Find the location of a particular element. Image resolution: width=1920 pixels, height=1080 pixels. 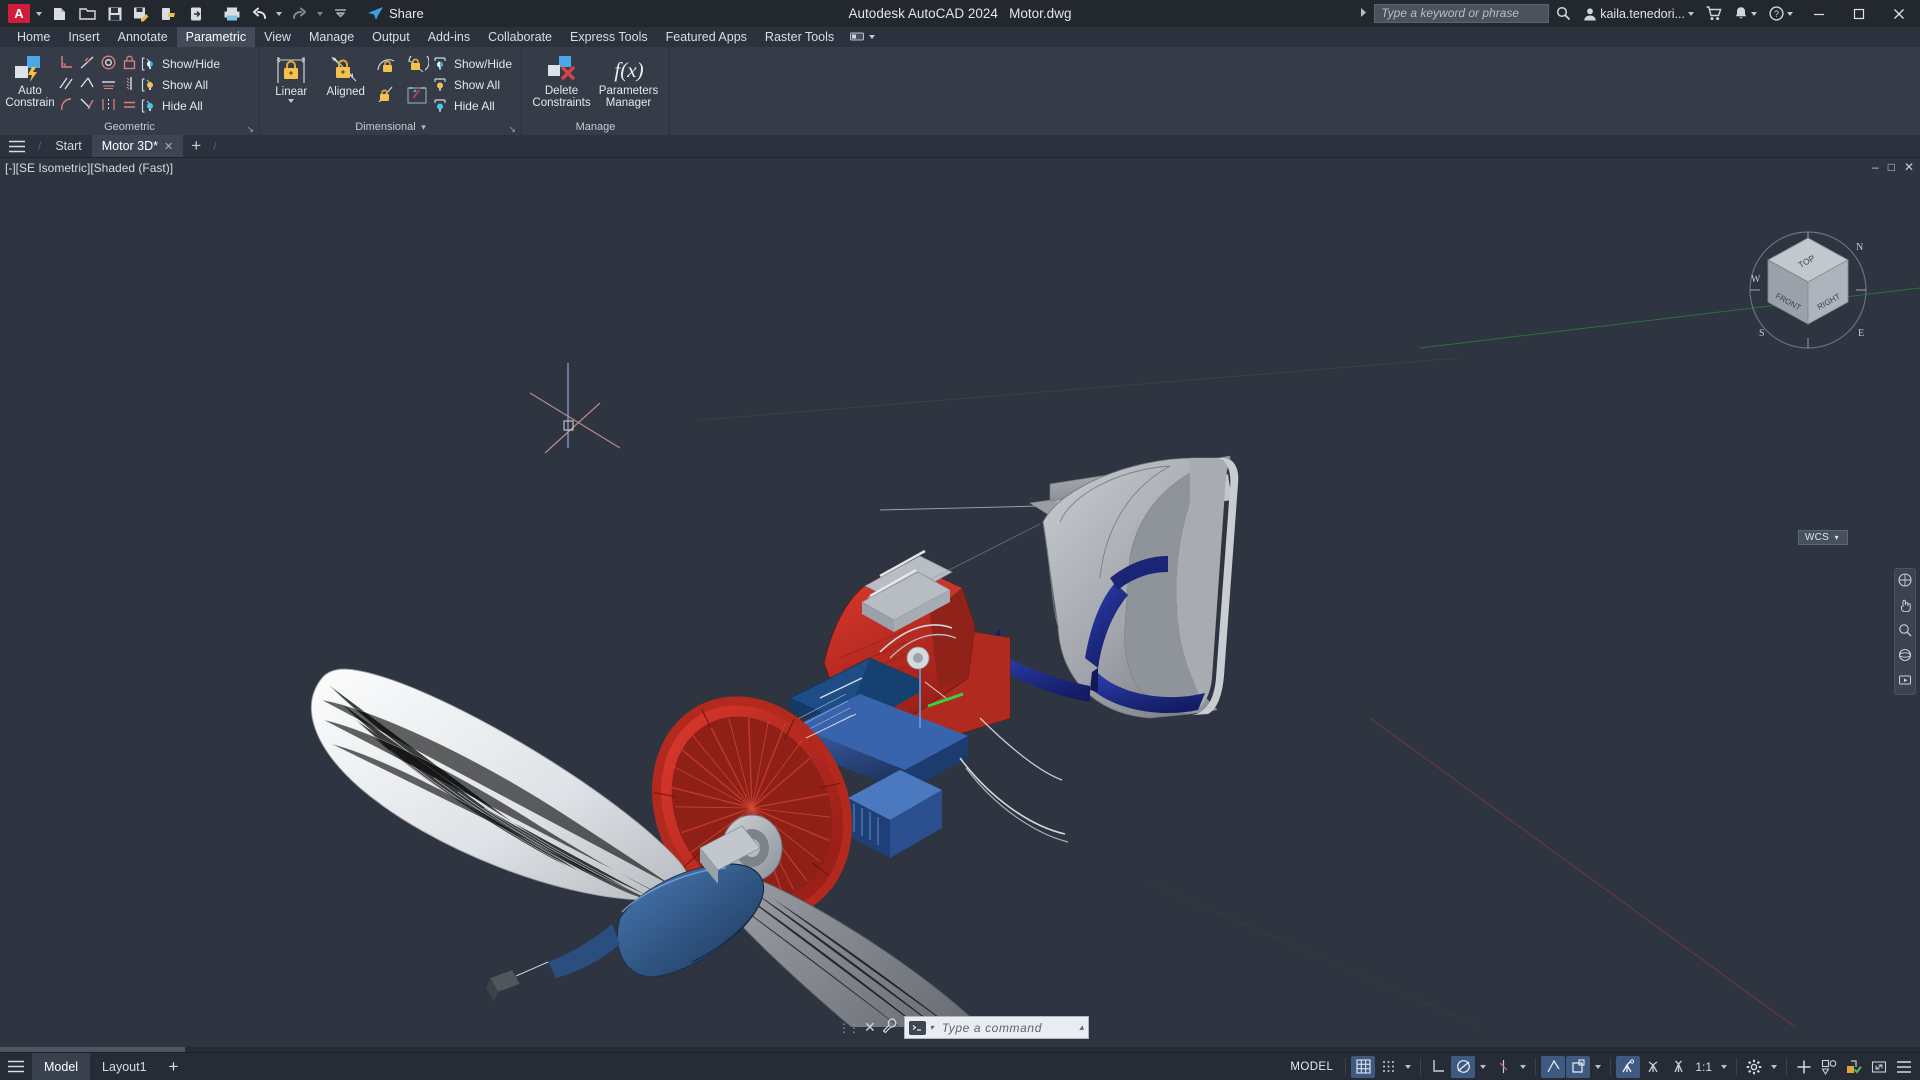

polar-caret-icon is located at coordinates (1483, 1067).